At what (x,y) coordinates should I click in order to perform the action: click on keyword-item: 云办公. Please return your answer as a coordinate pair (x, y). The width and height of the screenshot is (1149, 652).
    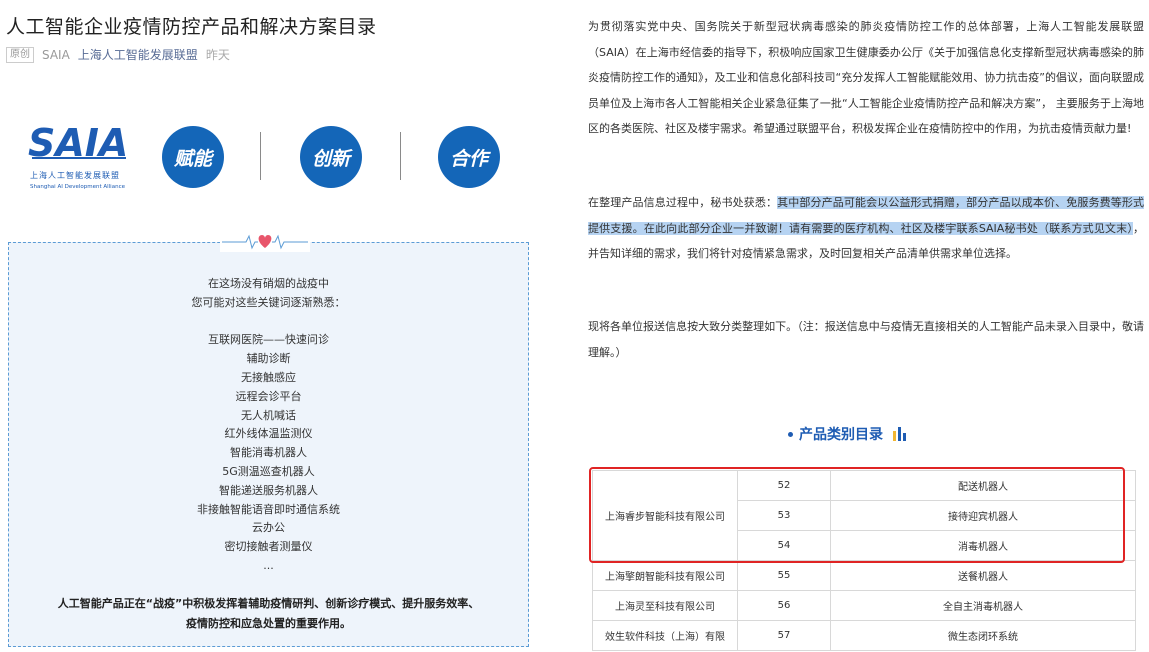
    Looking at the image, I should click on (268, 528).